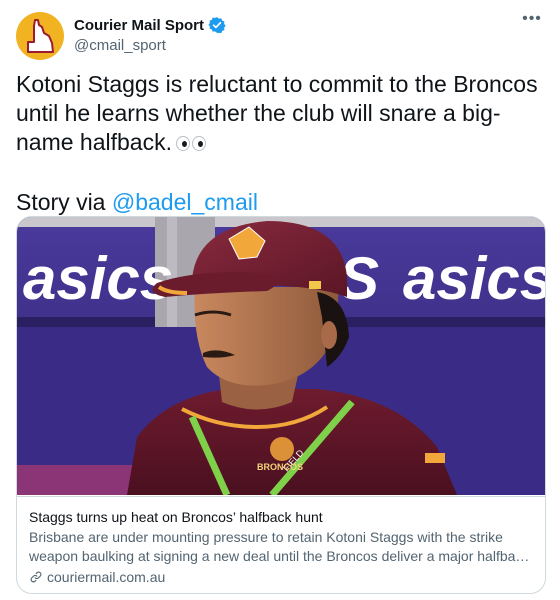  Describe the element at coordinates (474, 278) in the screenshot. I see `asics-sign-right: asics` at that location.